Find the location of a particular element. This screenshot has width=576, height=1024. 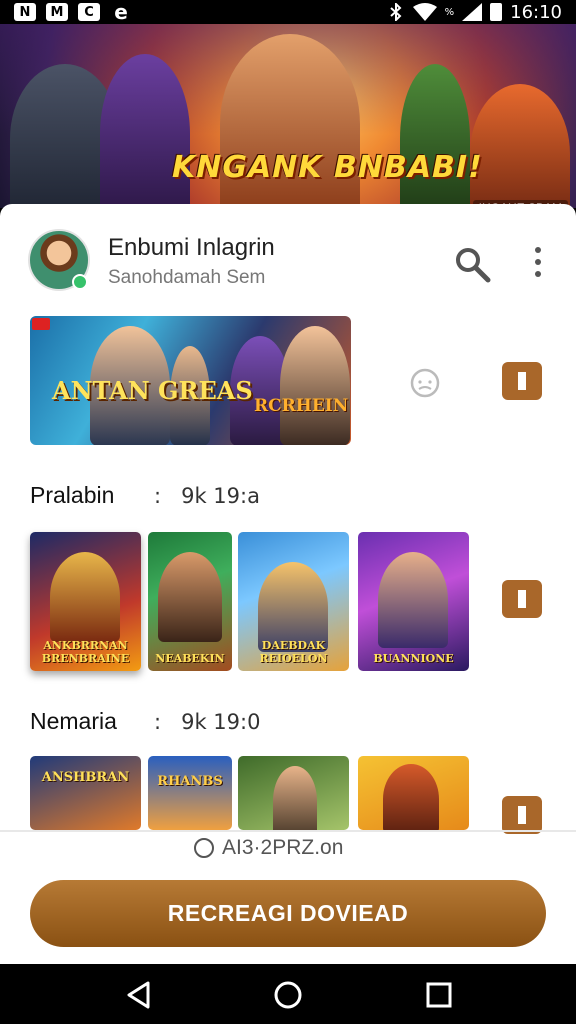

recents-icon is located at coordinates (439, 995).